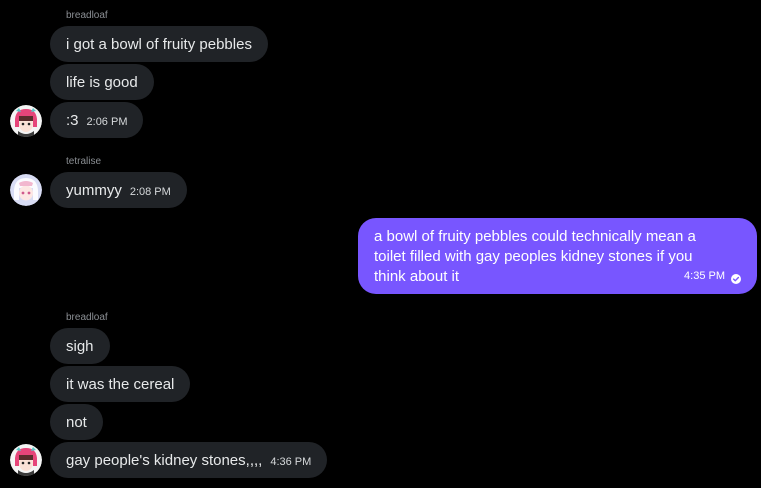  What do you see at coordinates (84, 161) in the screenshot?
I see `sender-name: tetralise` at bounding box center [84, 161].